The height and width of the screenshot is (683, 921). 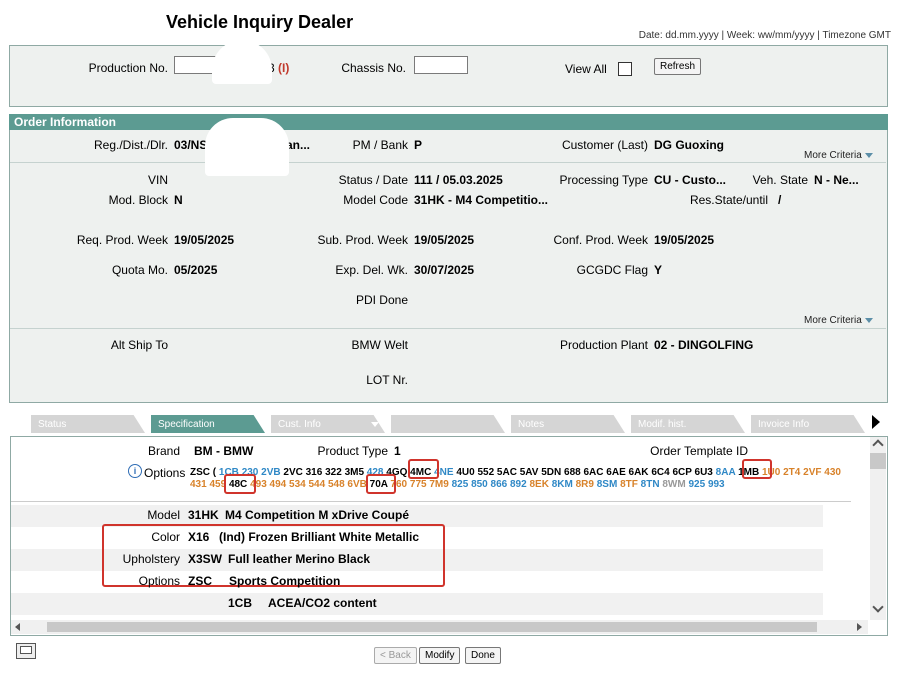 What do you see at coordinates (518, 484) in the screenshot?
I see `option-code: 892` at bounding box center [518, 484].